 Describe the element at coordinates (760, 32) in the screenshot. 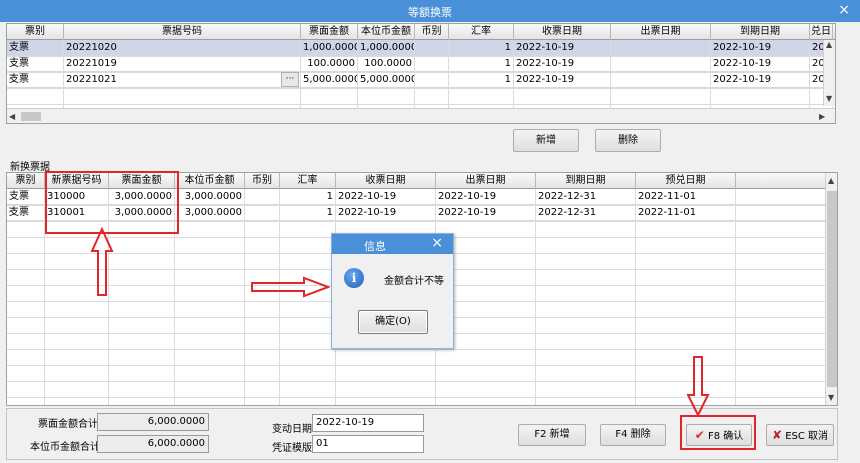

I see `top_grid-column-header: 到期日期` at that location.